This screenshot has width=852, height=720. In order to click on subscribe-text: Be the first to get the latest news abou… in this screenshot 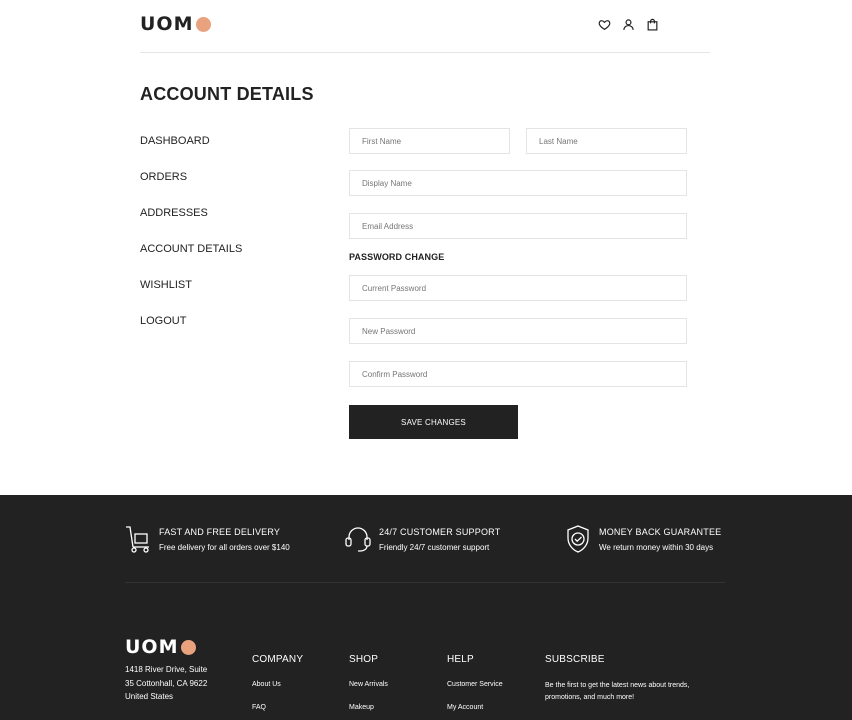, I will do `click(617, 691)`.